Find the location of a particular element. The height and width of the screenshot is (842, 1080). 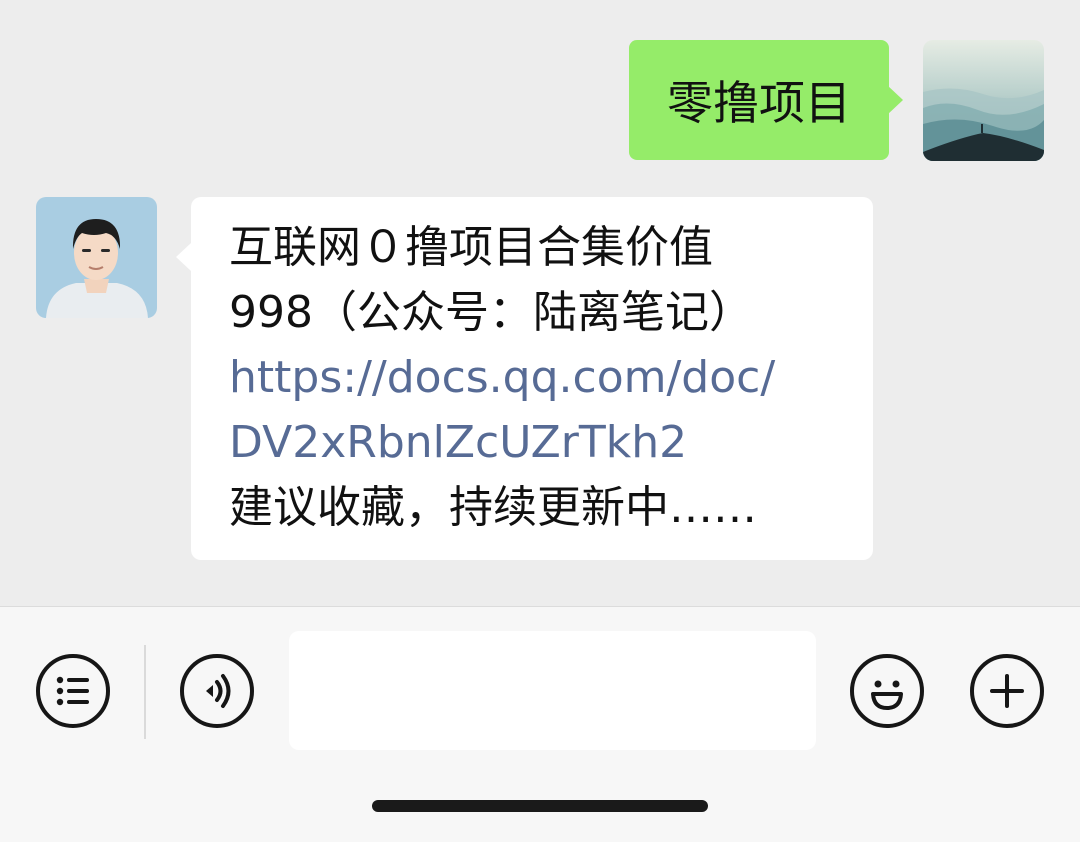

incoming-line-1: 互联网０撸项目合集价值 is located at coordinates (471, 247).